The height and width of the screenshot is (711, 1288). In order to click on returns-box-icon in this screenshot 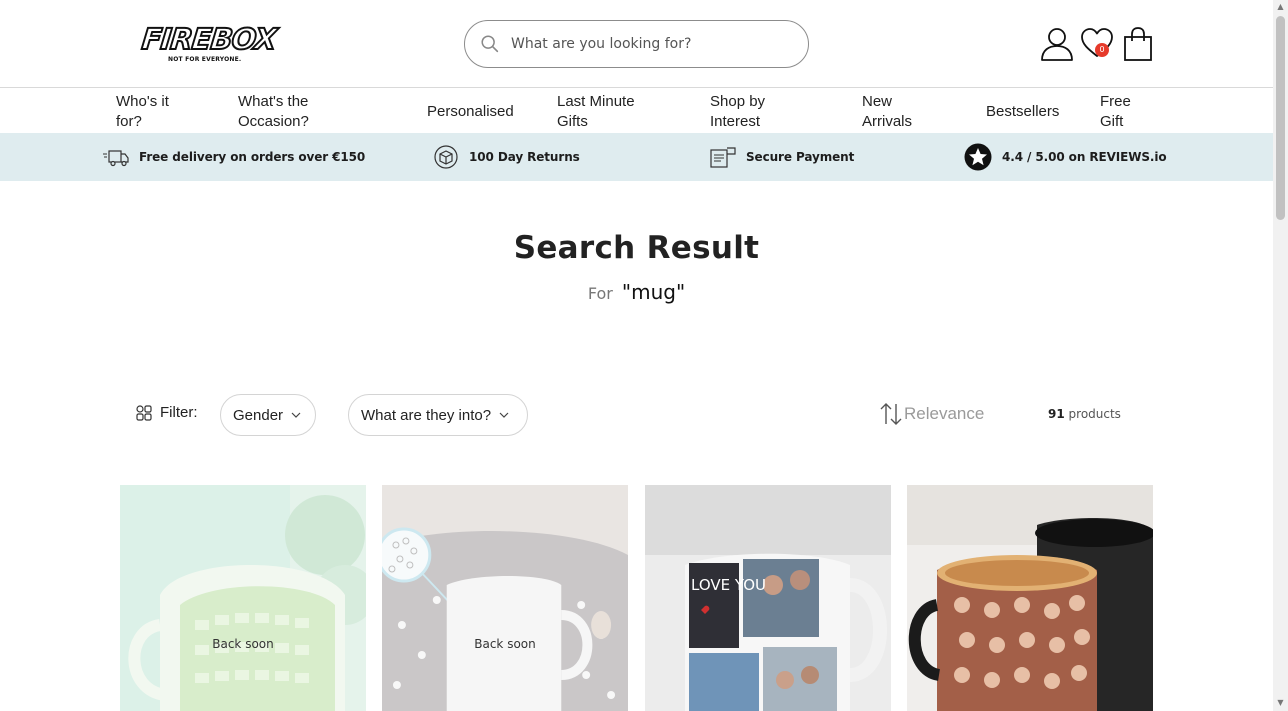, I will do `click(446, 157)`.